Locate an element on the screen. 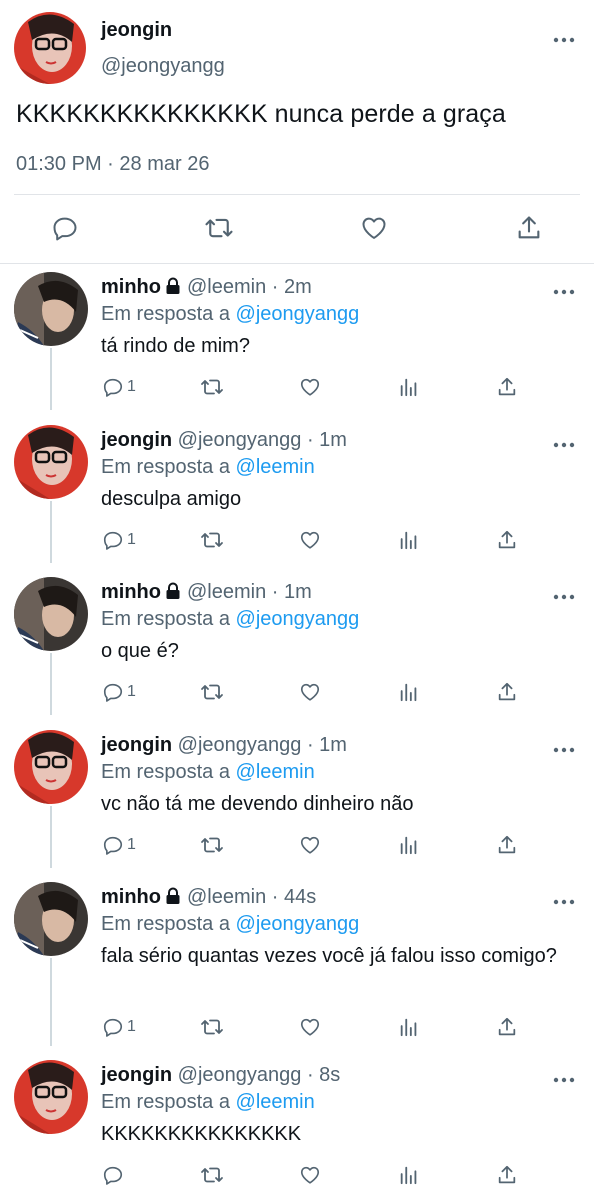 The height and width of the screenshot is (1200, 594). reply-header: minho @leemin · 2m is located at coordinates (206, 288).